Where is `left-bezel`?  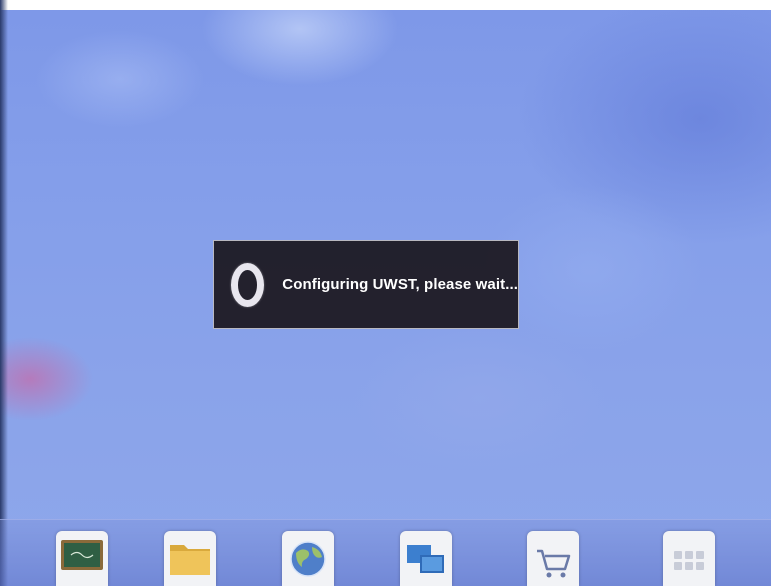
left-bezel is located at coordinates (4, 293).